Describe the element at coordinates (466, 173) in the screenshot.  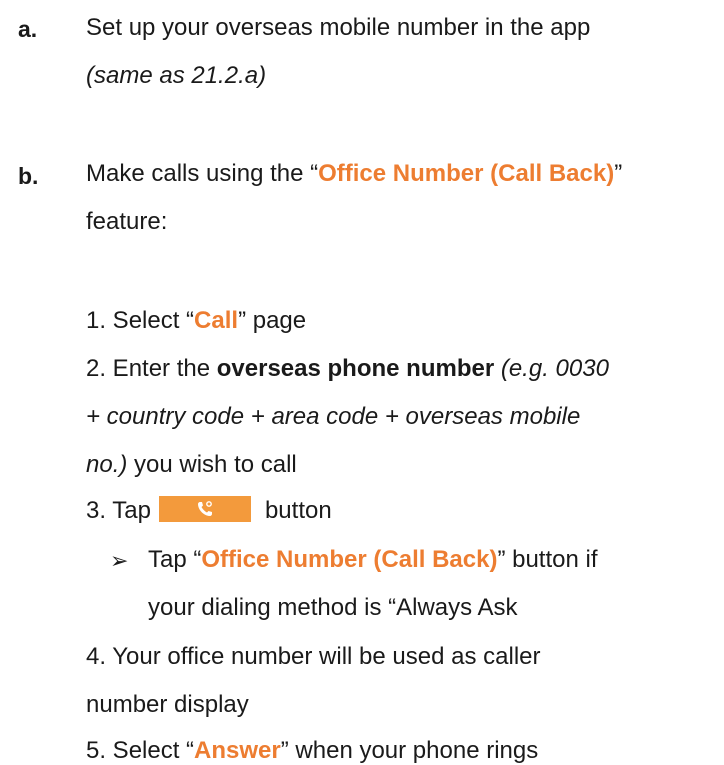
I see `office-number-callback-highlight: Office Number (Call Back)` at that location.